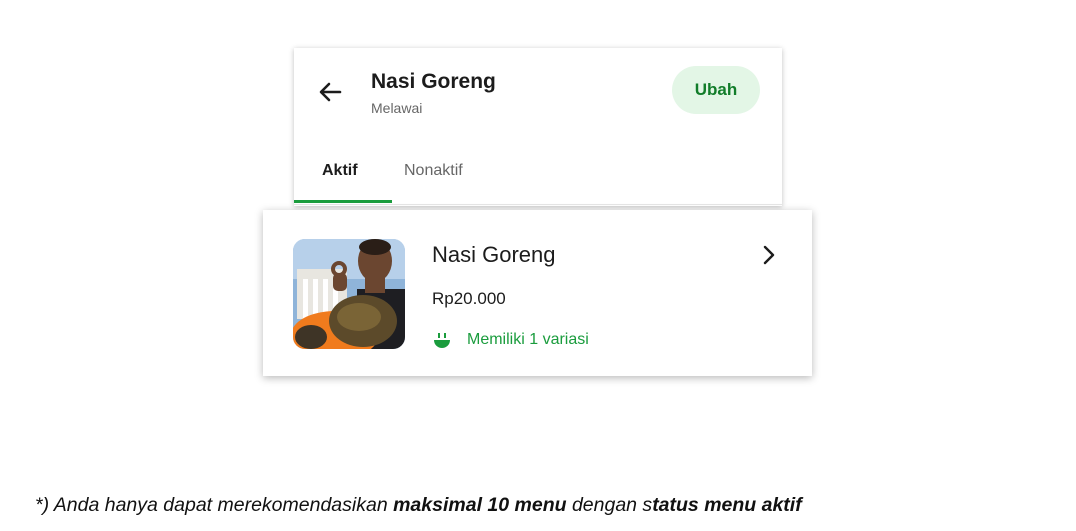 Image resolution: width=1076 pixels, height=531 pixels. Describe the element at coordinates (433, 81) in the screenshot. I see `page-title: Nasi Goreng` at that location.